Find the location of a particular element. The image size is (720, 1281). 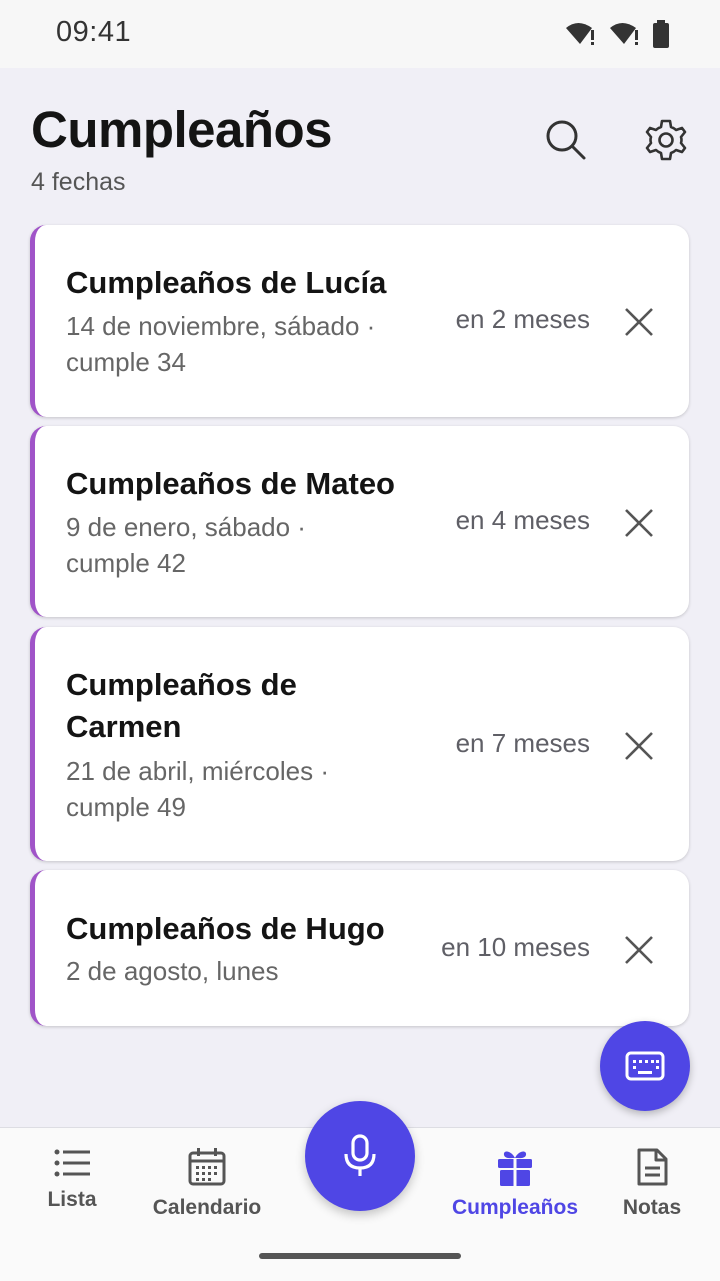

status-icons is located at coordinates (617, 34).